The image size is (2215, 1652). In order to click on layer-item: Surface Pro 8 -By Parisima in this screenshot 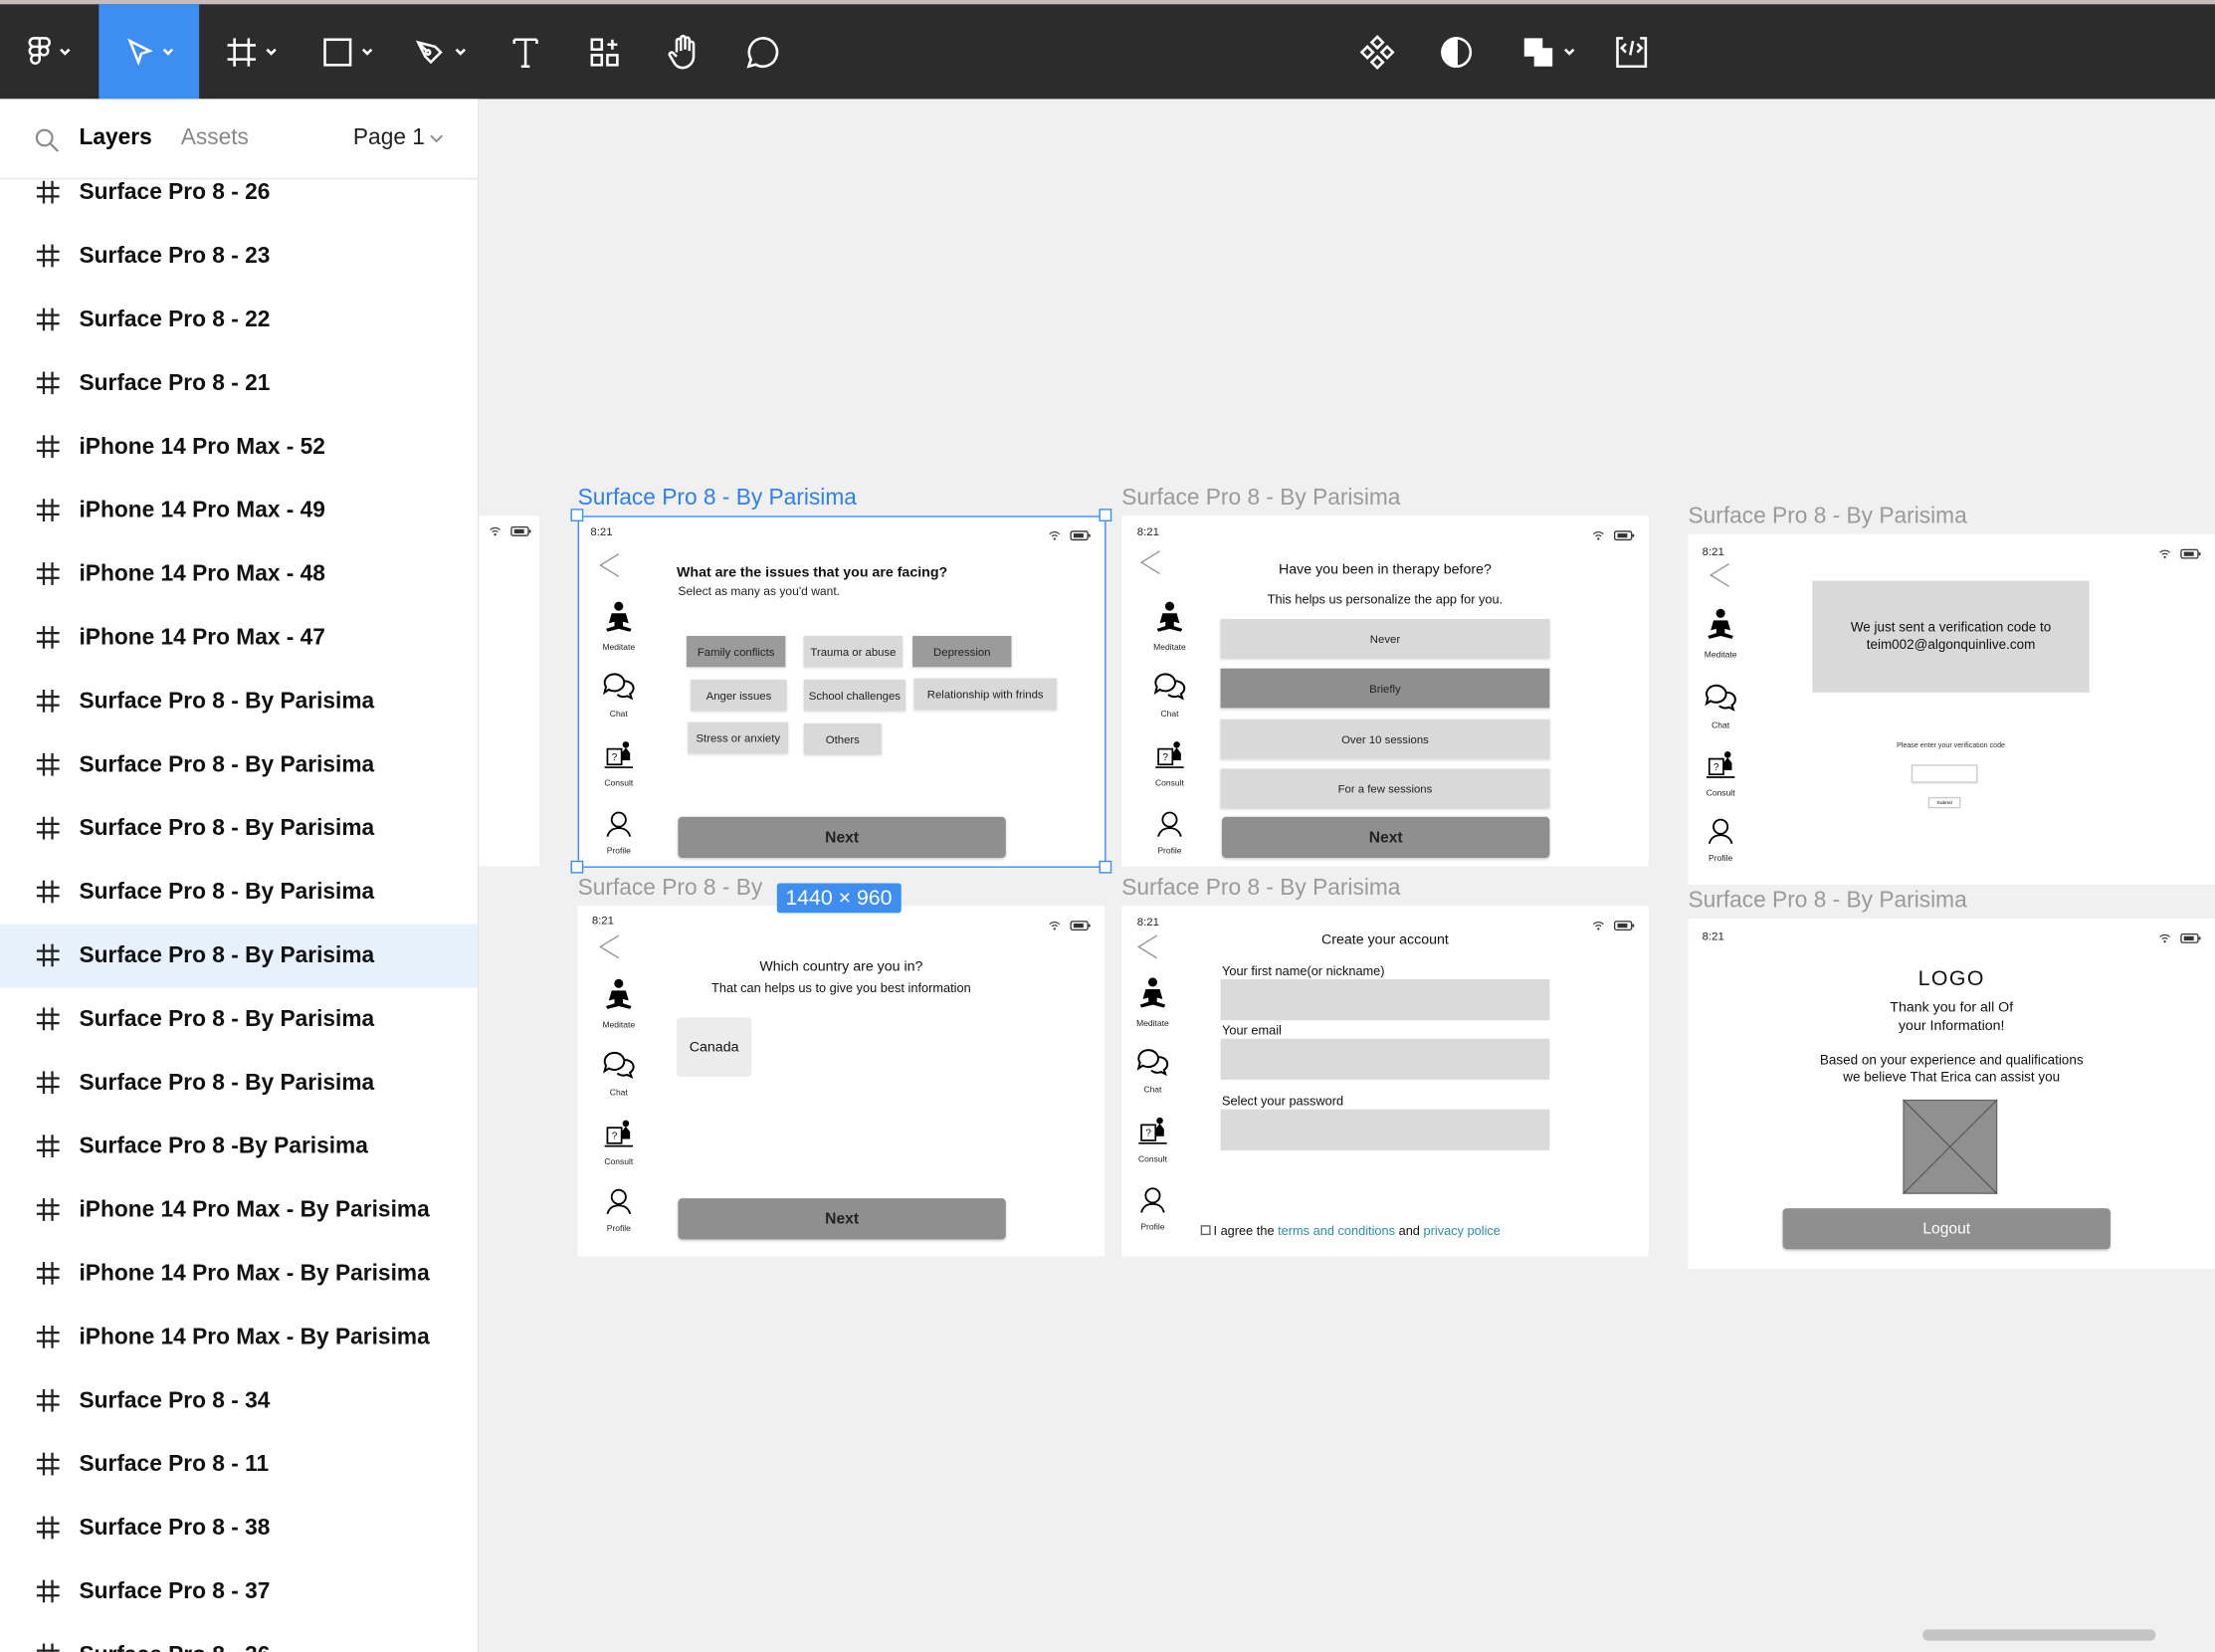, I will do `click(239, 1146)`.